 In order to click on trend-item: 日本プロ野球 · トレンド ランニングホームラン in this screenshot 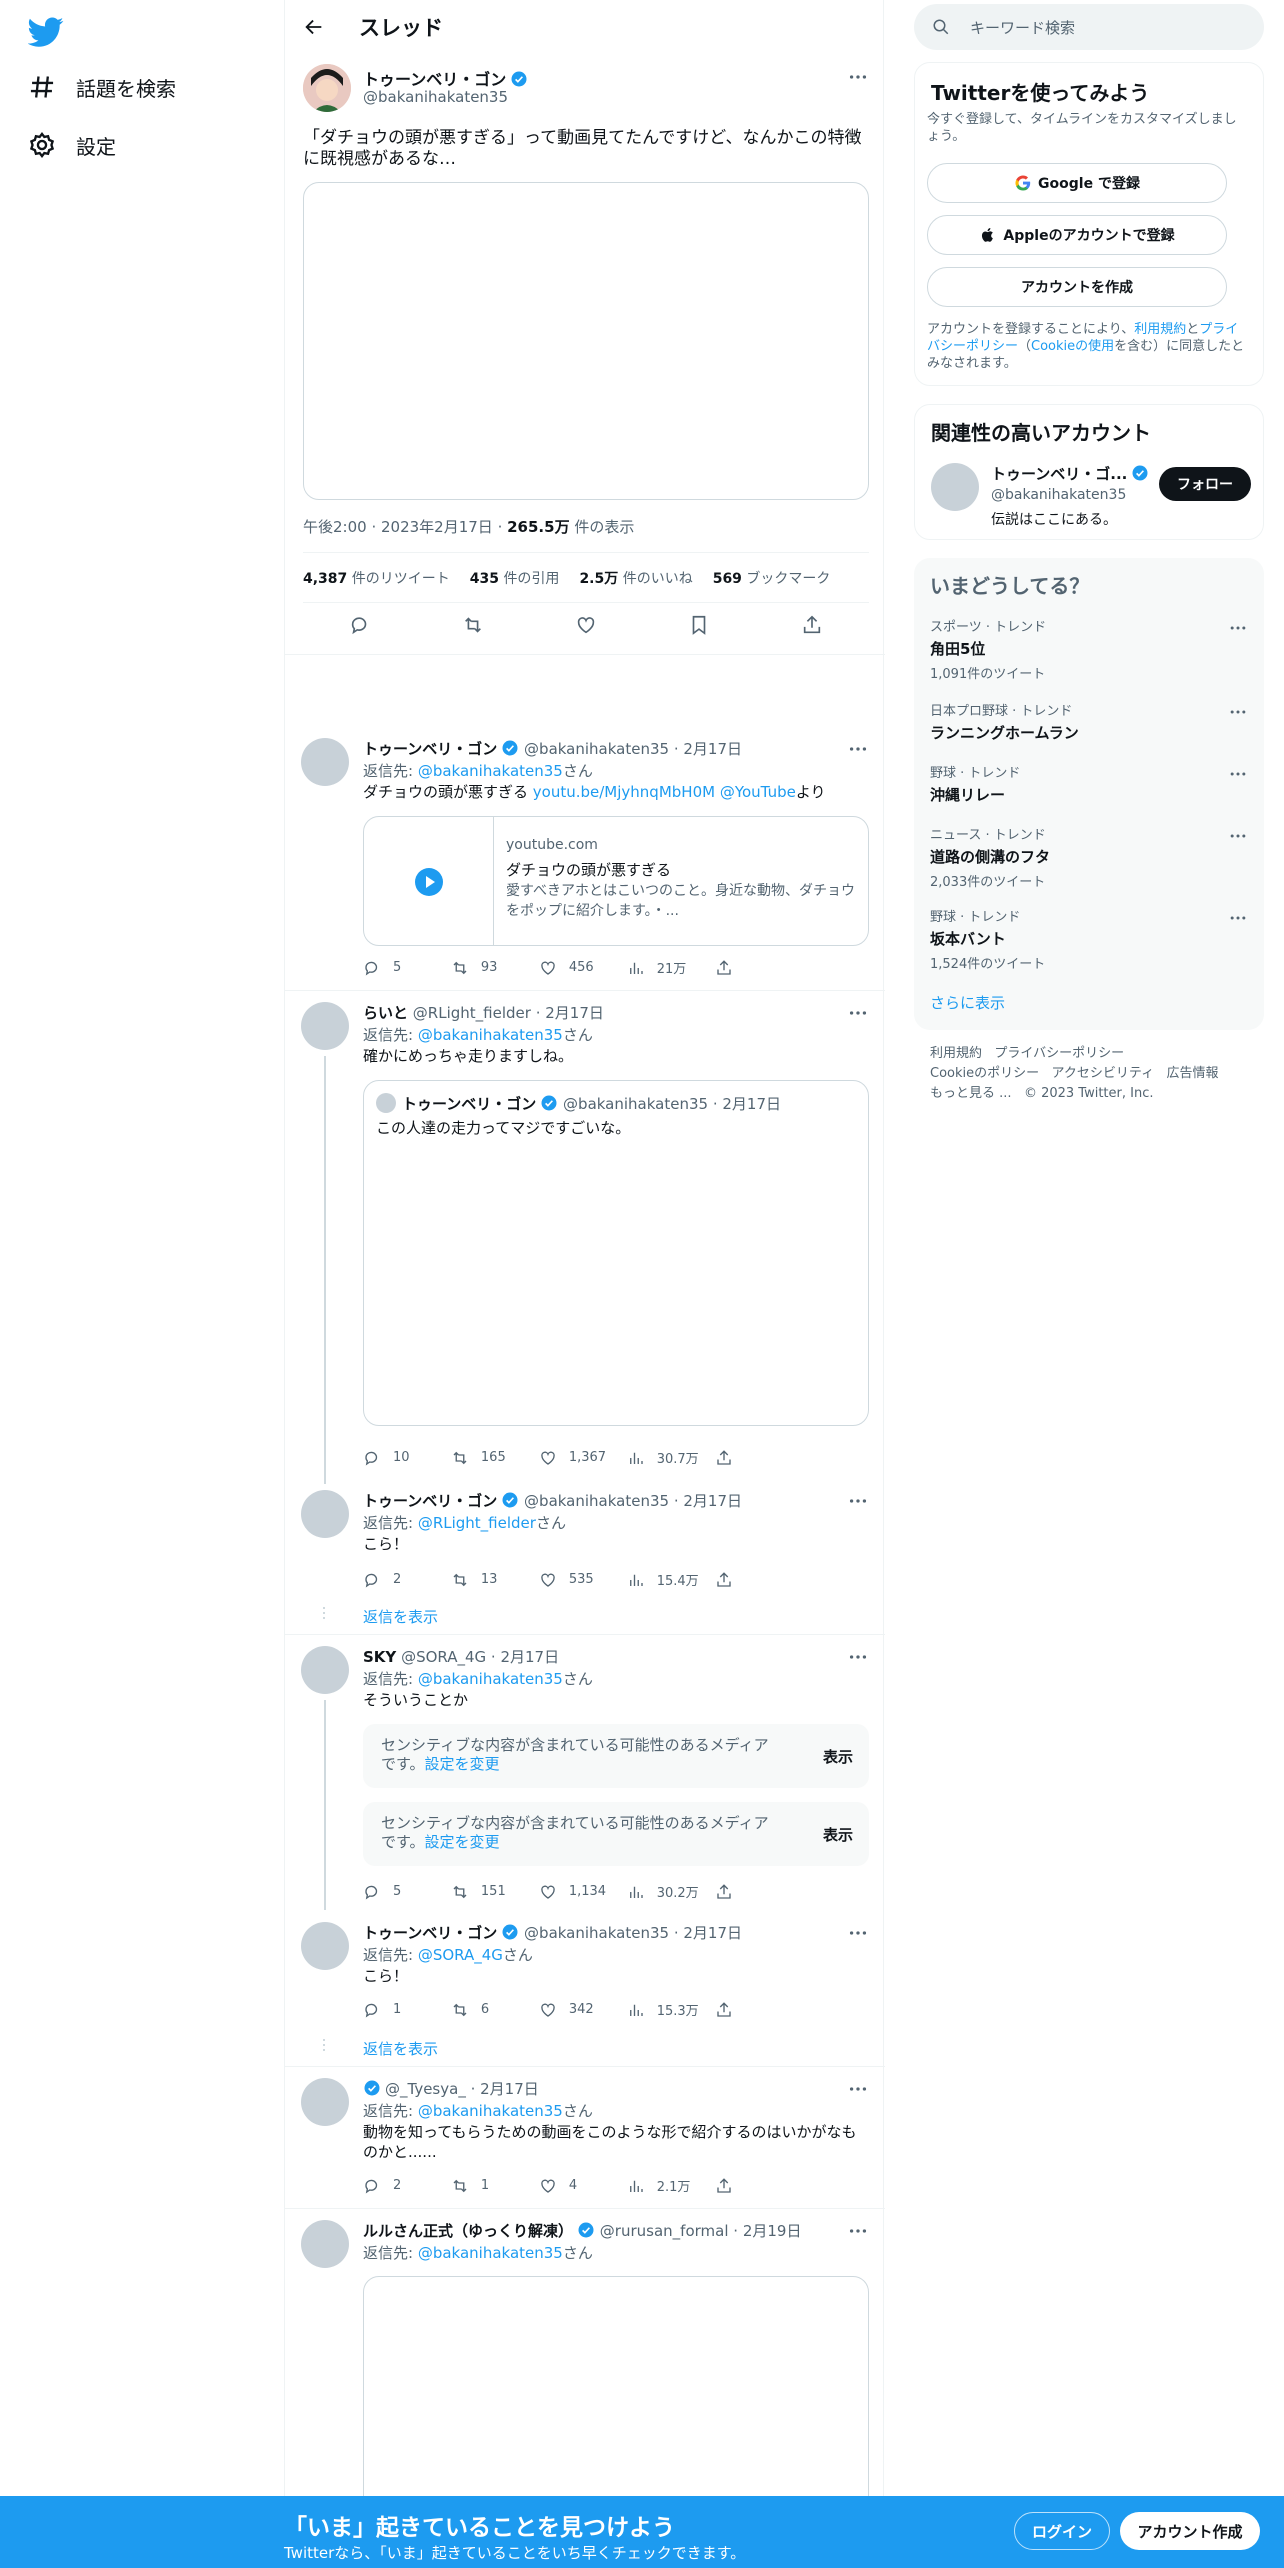, I will do `click(1089, 721)`.